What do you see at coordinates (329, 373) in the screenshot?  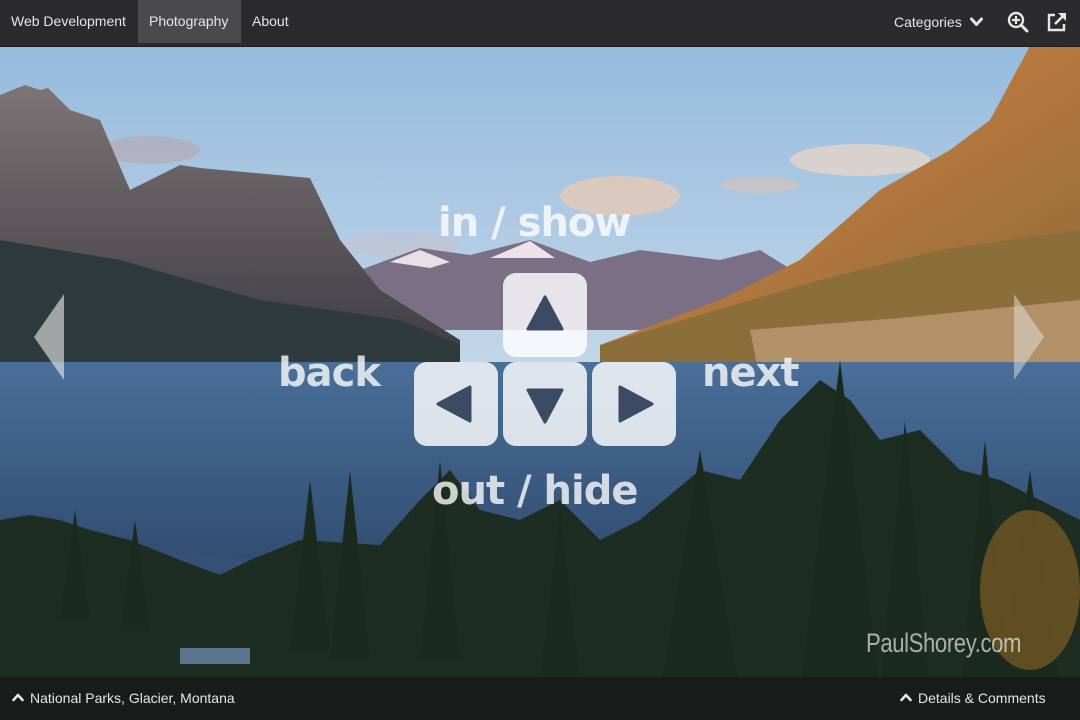 I see `help-label-left: back` at bounding box center [329, 373].